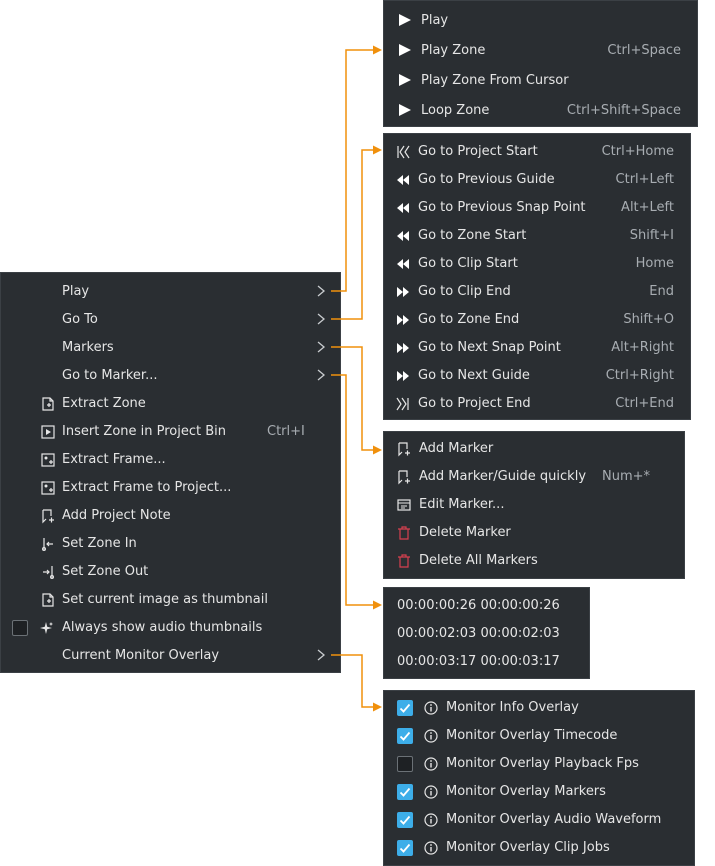 Image resolution: width=715 pixels, height=866 pixels. What do you see at coordinates (537, 404) in the screenshot?
I see `menu-item-go-to-project-end: Go to Project End Ctrl+End` at bounding box center [537, 404].